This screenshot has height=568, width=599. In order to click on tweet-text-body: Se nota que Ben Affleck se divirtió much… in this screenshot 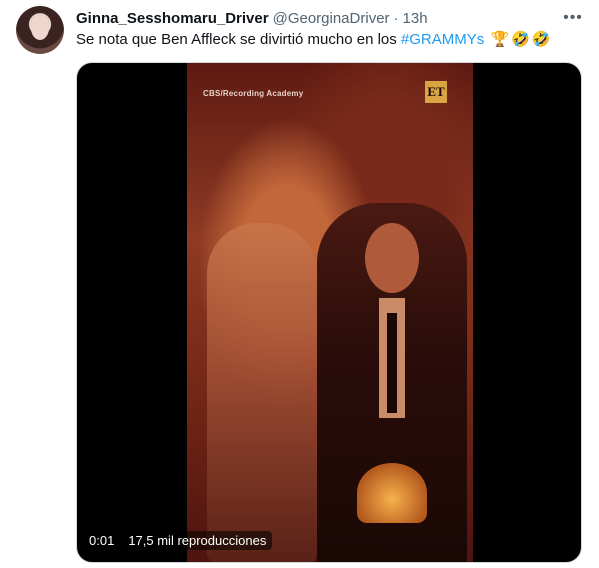, I will do `click(238, 39)`.